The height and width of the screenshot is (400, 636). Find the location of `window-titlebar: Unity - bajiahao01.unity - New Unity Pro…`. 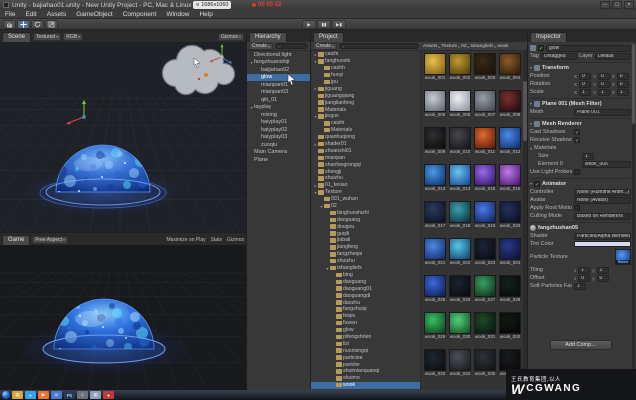

window-titlebar: Unity - bajiahao01.unity - New Unity Pro… is located at coordinates (318, 5).